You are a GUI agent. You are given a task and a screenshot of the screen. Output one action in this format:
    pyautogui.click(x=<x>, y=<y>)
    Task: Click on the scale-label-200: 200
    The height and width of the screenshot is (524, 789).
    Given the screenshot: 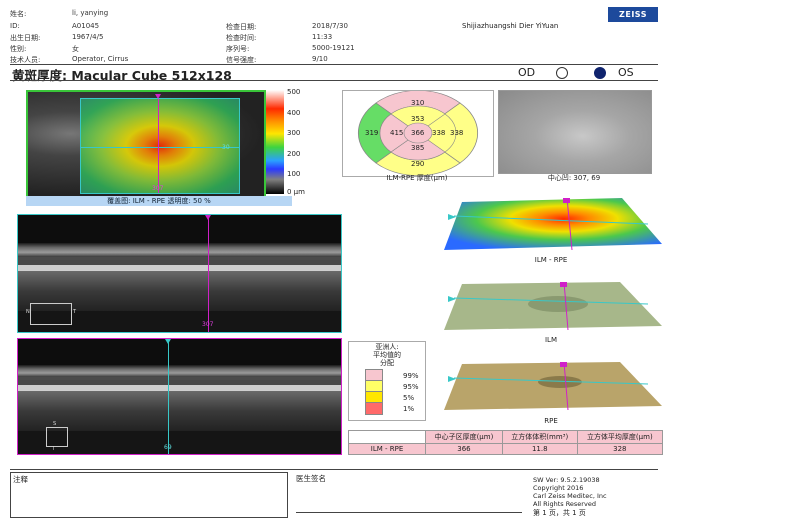 What is the action you would take?
    pyautogui.click(x=294, y=154)
    